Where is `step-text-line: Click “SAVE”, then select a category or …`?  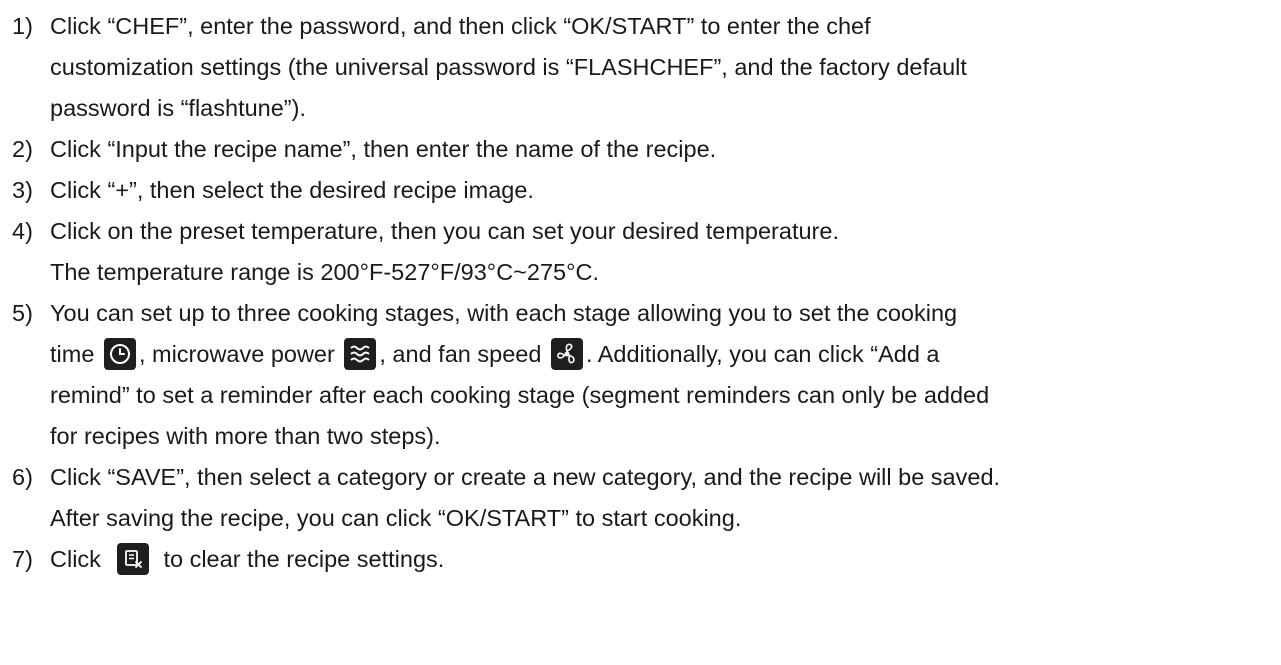
step-text-line: Click “SAVE”, then select a category or … is located at coordinates (525, 477).